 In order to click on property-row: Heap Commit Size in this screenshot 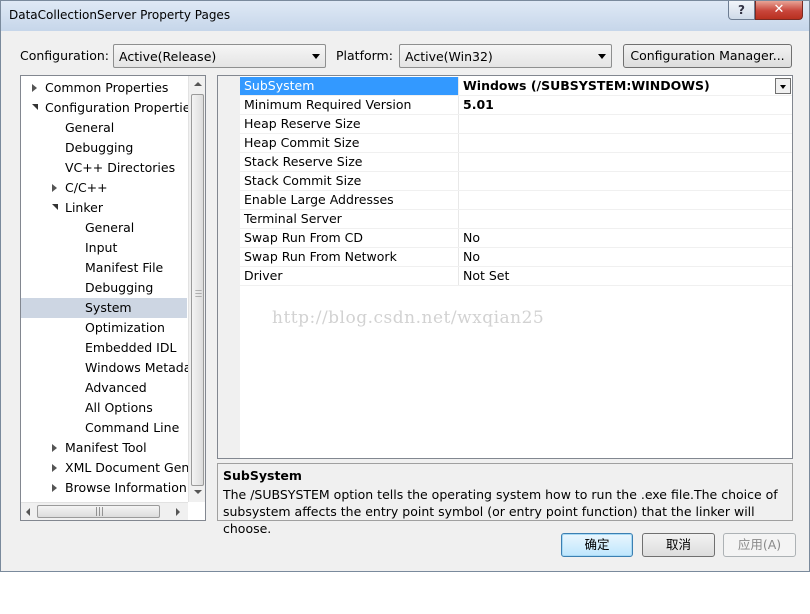, I will do `click(516, 143)`.